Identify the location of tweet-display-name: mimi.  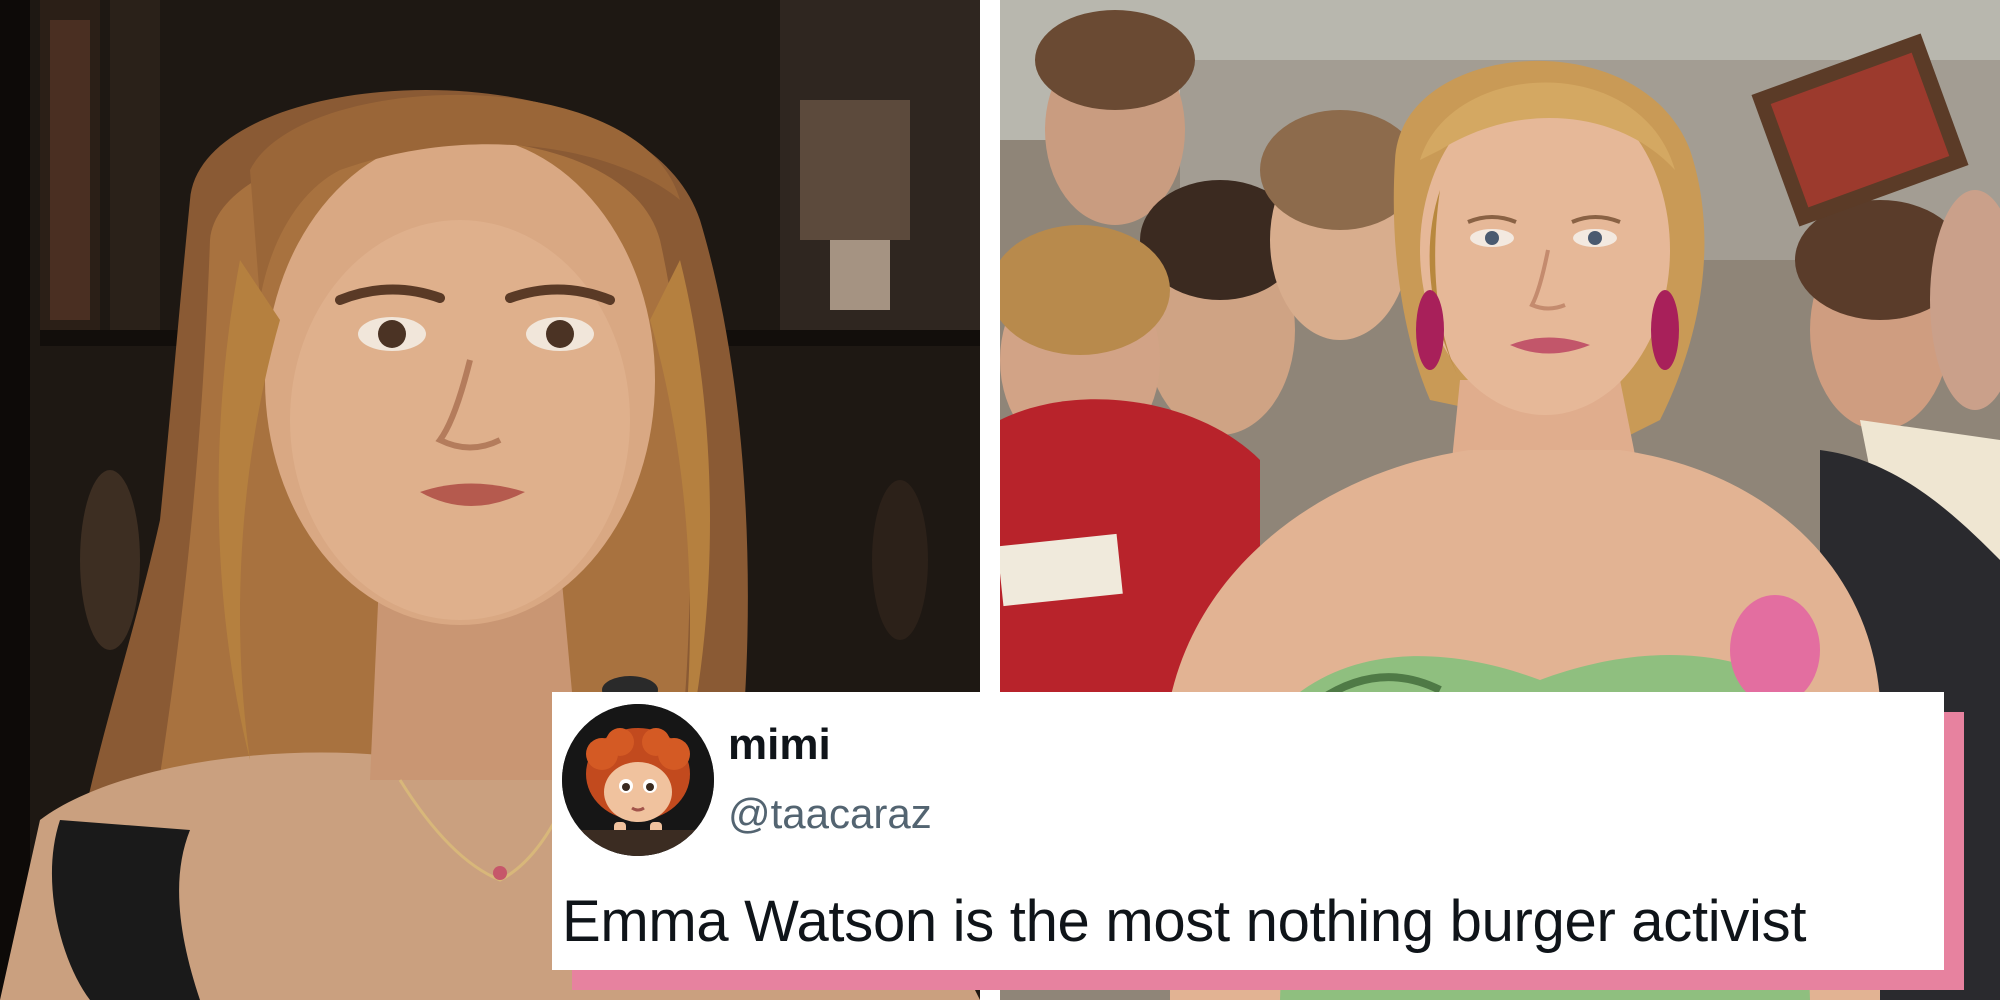
(779, 744).